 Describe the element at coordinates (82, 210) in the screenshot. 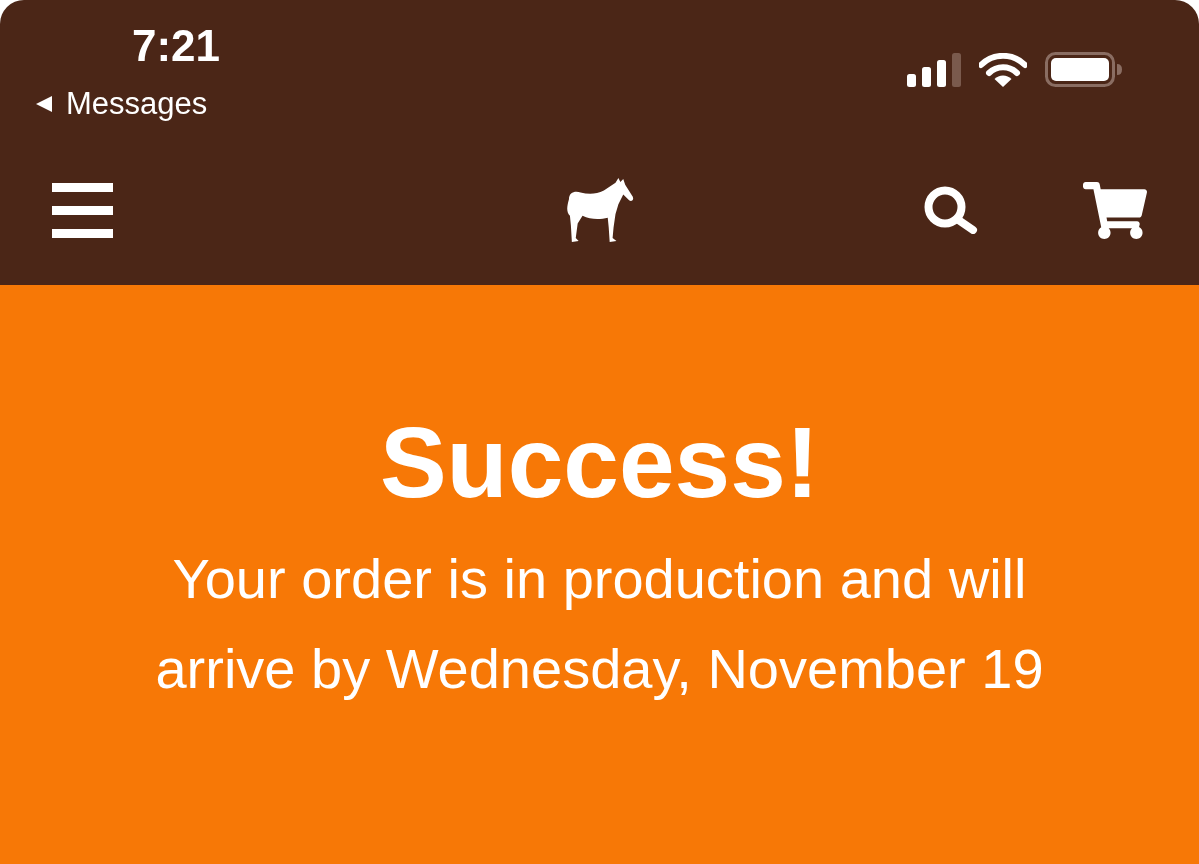

I see `menu-icon` at that location.